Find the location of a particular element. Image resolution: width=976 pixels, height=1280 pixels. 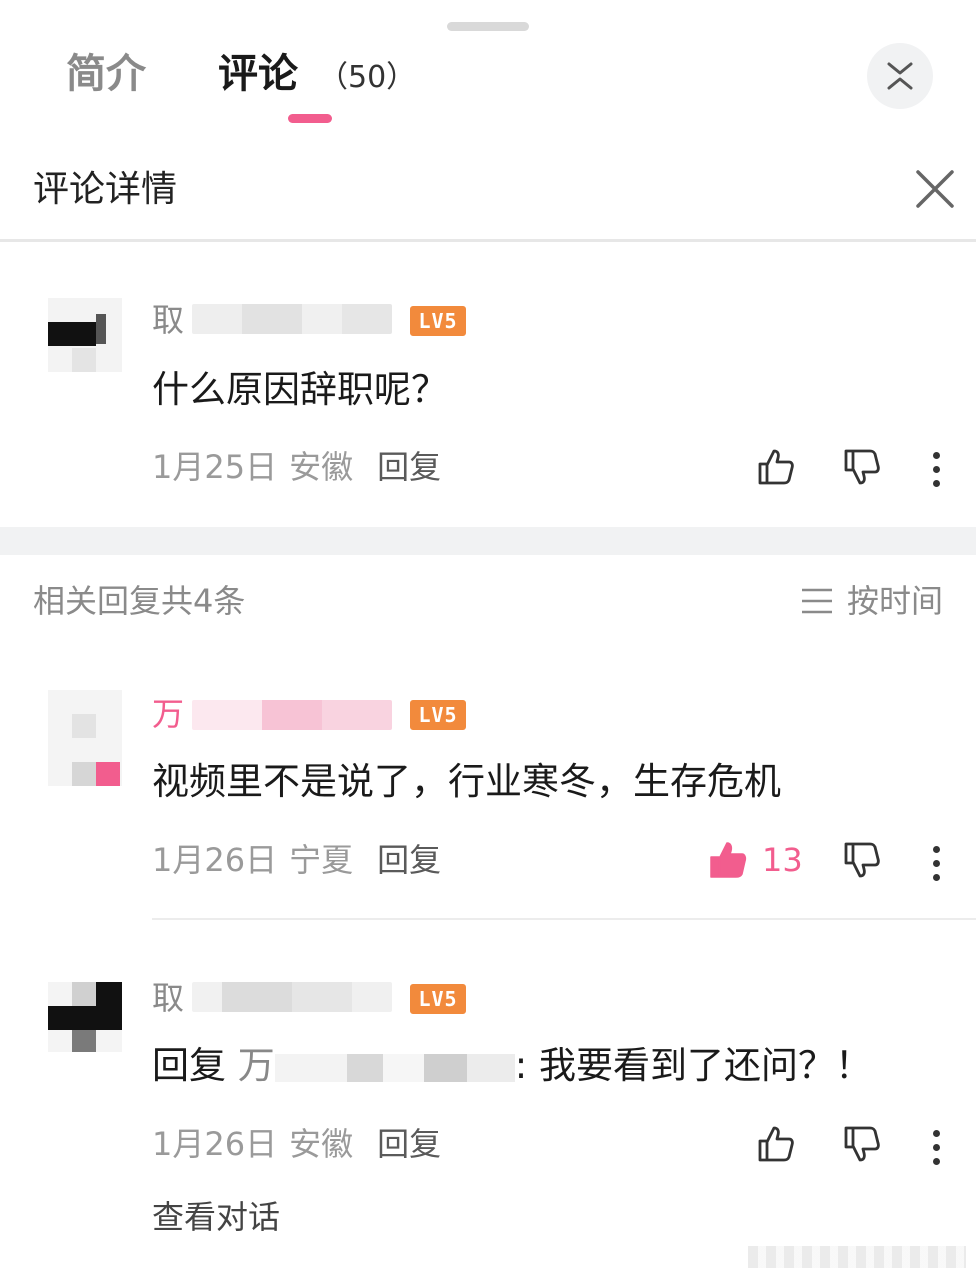

comment-text: 回复 万 : 我要看到了还问？！ is located at coordinates (512, 1066).